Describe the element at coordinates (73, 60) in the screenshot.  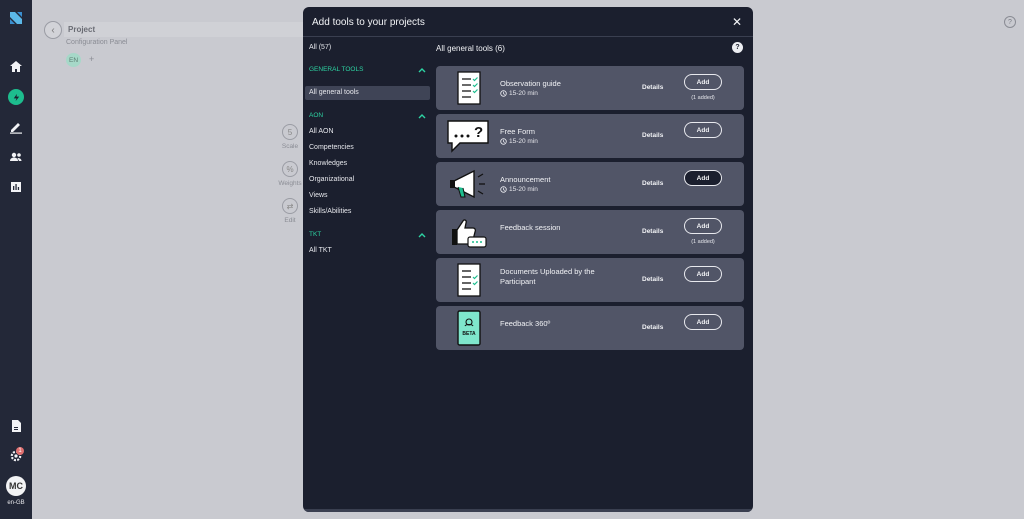
I see `language-chip: EN` at that location.